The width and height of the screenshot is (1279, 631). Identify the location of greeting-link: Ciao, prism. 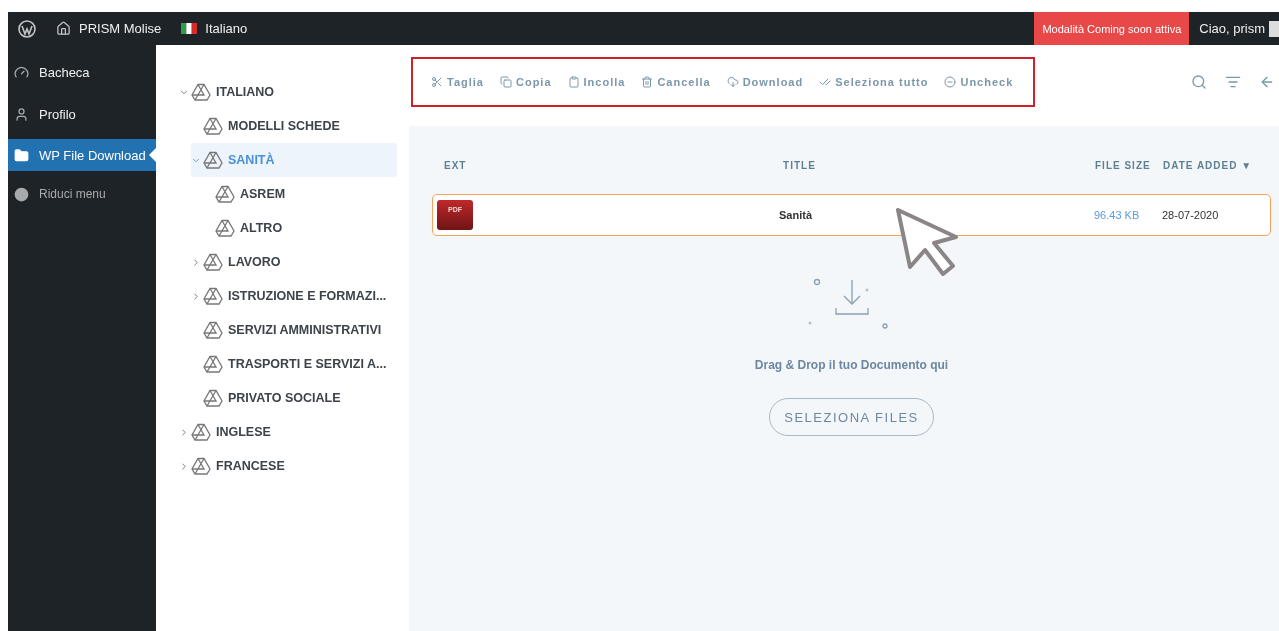
(1229, 28).